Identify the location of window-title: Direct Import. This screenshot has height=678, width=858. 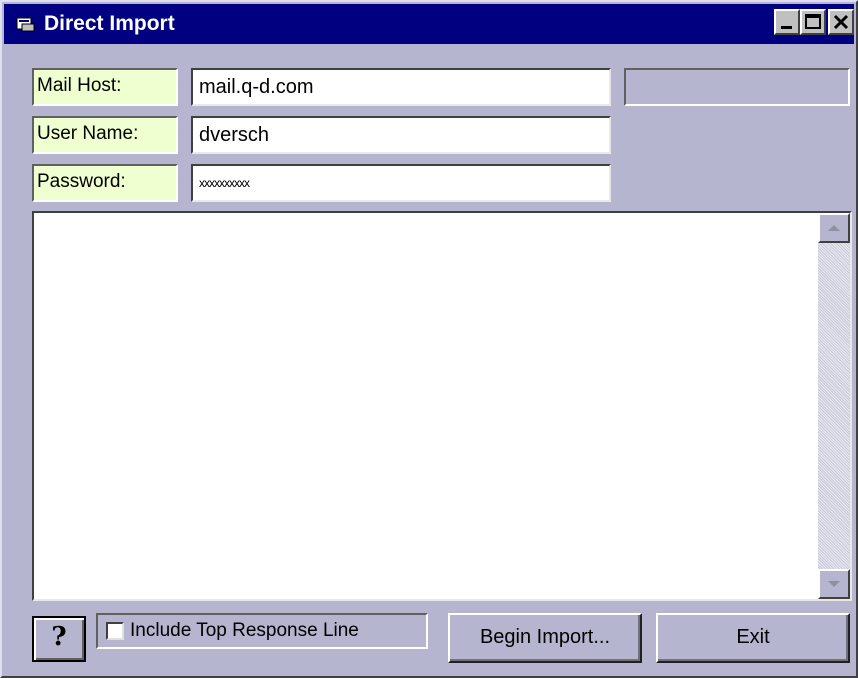
(109, 23).